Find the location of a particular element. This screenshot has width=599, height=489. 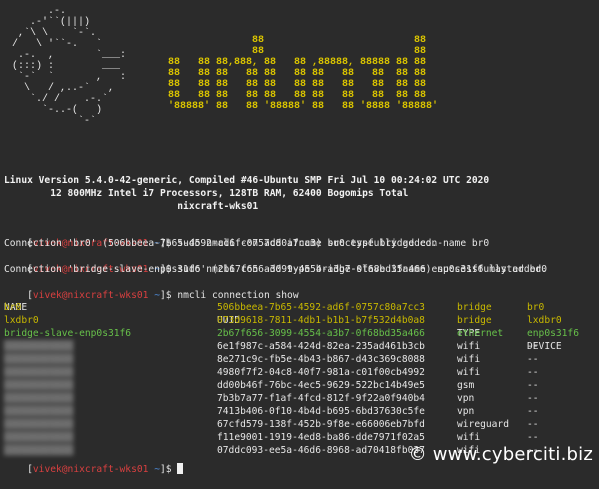

cell-uuid: 2b67f656-3099-4554-a3b7-0f68bd35a466 is located at coordinates (321, 333).